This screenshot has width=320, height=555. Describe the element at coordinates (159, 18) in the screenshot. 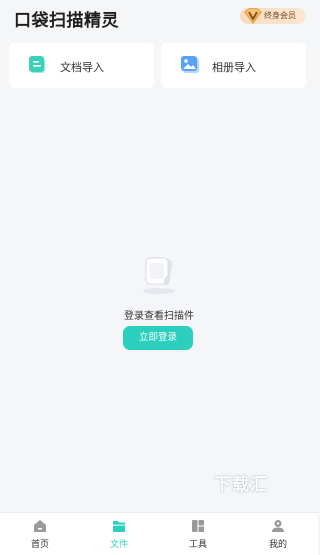

I see `header: 口袋扫描精灵 终身会员` at that location.